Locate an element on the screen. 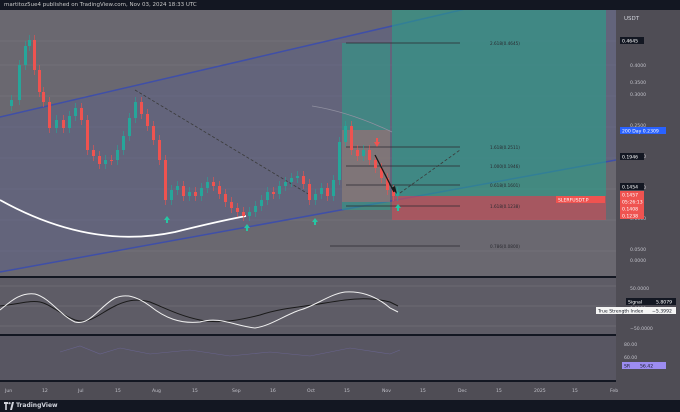  price-label: 200 Day 0.2309 is located at coordinates (640, 132).